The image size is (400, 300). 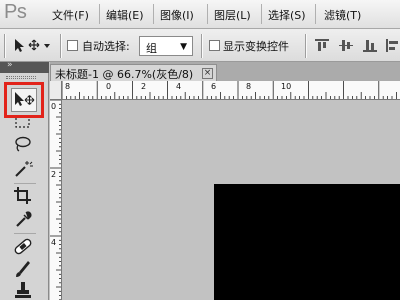 I want to click on menu-file: 文件(F), so click(x=70, y=15).